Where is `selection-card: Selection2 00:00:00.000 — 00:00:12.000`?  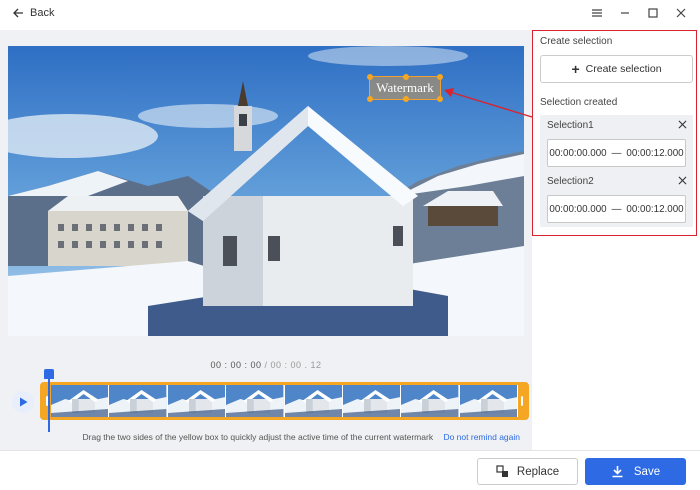 selection-card: Selection2 00:00:00.000 — 00:00:12.000 is located at coordinates (616, 199).